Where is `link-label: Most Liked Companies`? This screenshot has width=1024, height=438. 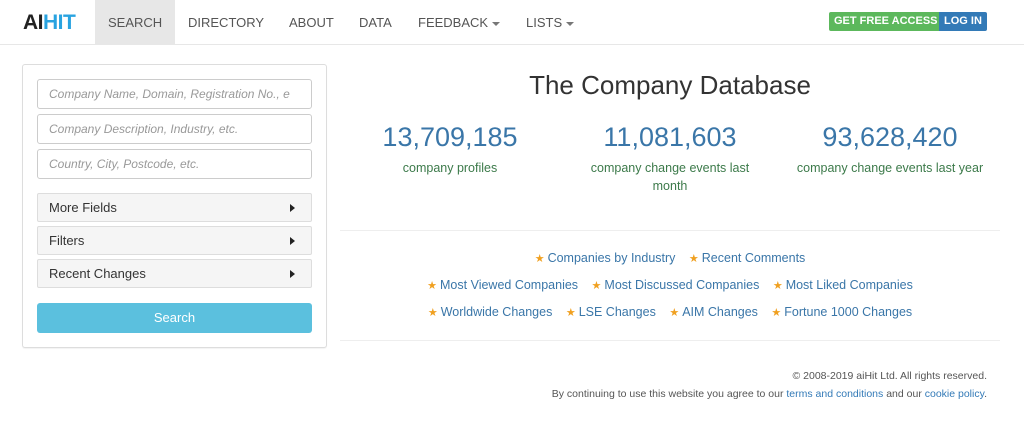
link-label: Most Liked Companies is located at coordinates (849, 285).